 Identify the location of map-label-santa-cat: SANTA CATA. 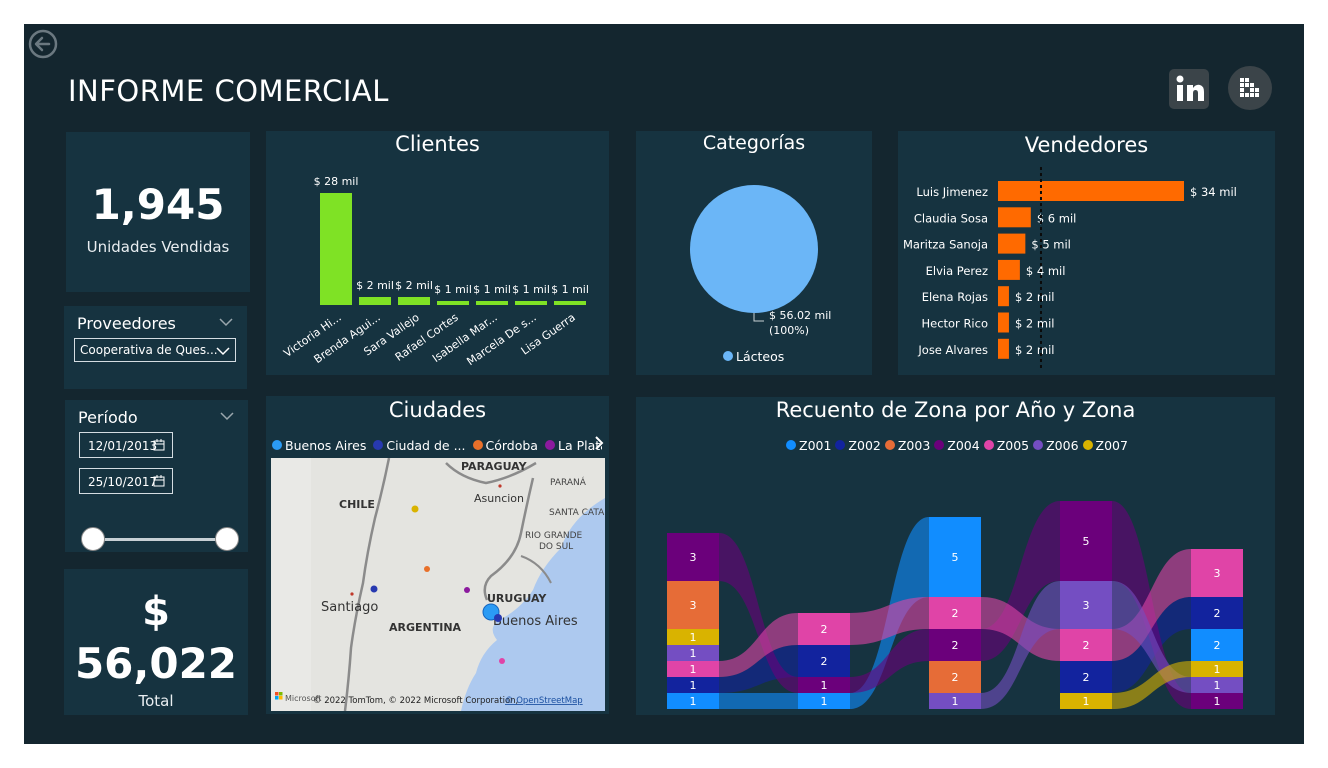
(577, 513).